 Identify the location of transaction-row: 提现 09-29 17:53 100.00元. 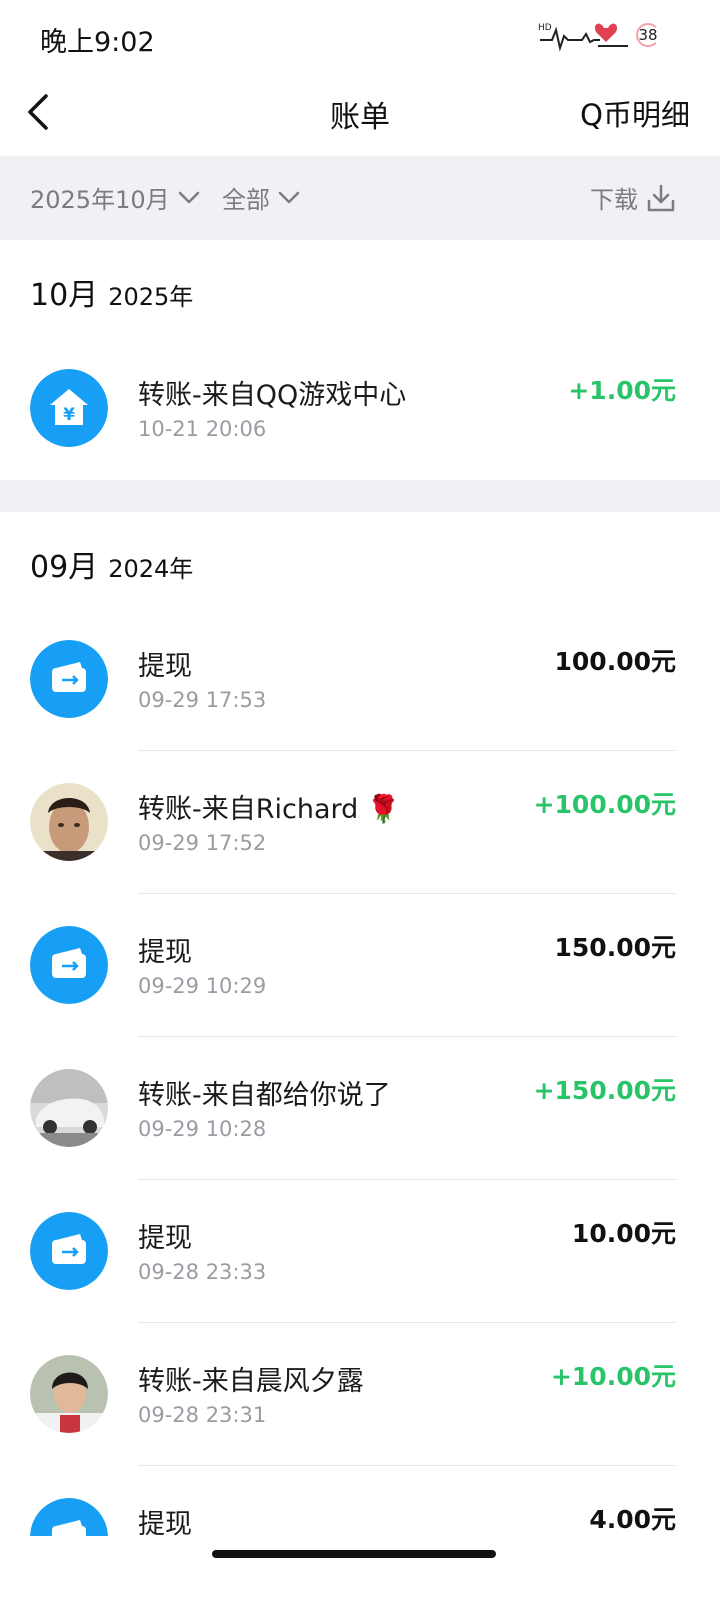
(360, 679).